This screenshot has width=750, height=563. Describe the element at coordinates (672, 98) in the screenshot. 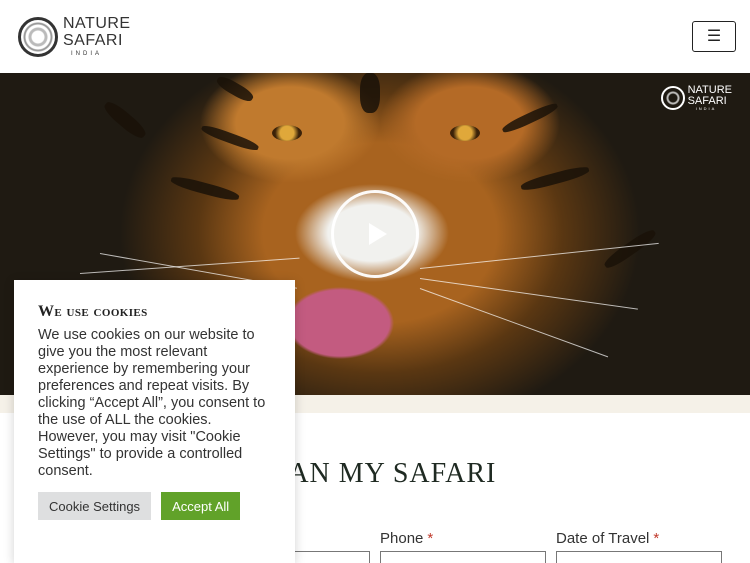

I see `watermark-icon` at that location.